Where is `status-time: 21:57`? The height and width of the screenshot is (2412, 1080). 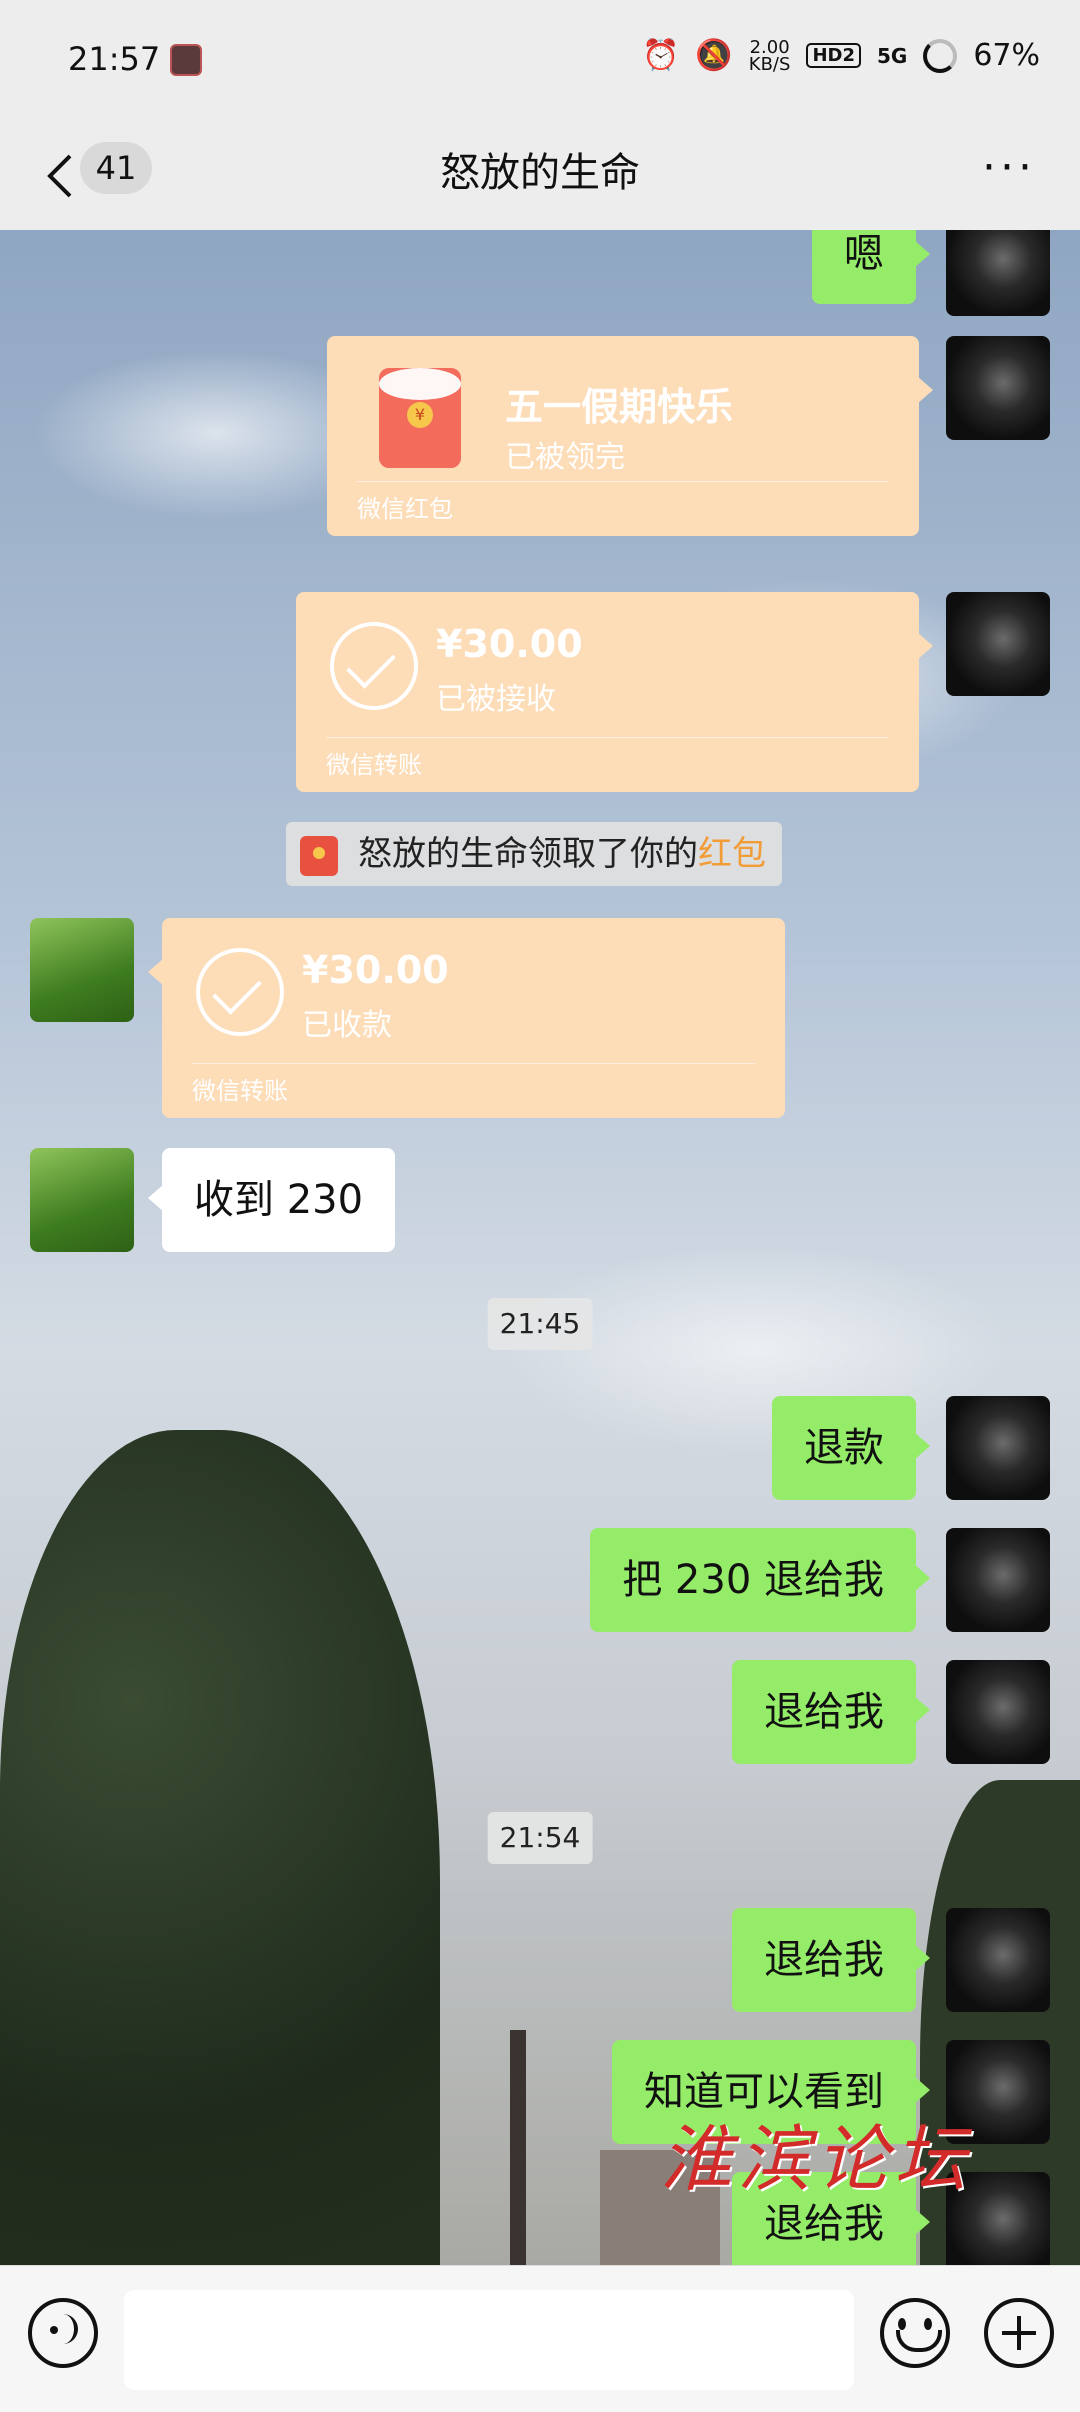 status-time: 21:57 is located at coordinates (114, 59).